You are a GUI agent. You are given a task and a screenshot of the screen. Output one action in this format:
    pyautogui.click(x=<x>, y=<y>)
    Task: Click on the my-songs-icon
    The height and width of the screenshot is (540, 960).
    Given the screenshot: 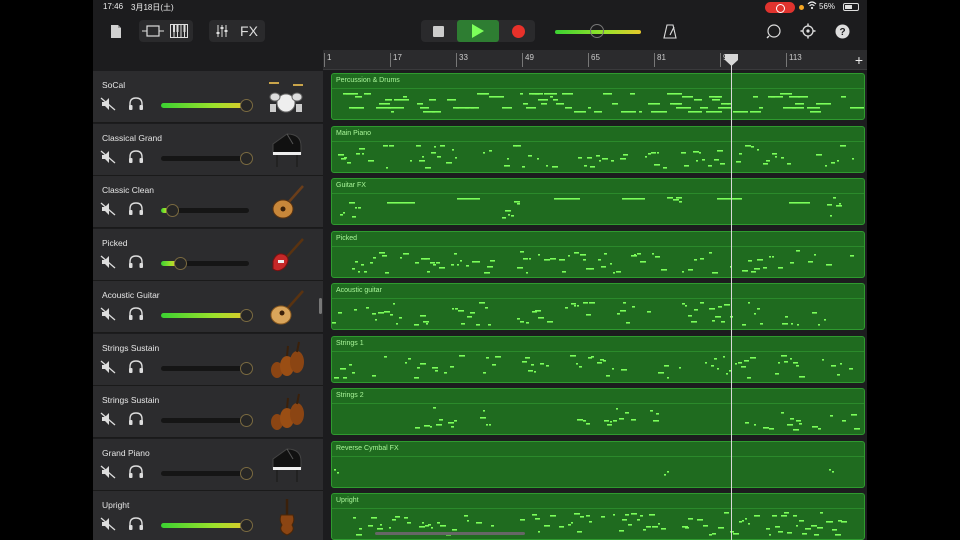 What is the action you would take?
    pyautogui.click(x=116, y=31)
    